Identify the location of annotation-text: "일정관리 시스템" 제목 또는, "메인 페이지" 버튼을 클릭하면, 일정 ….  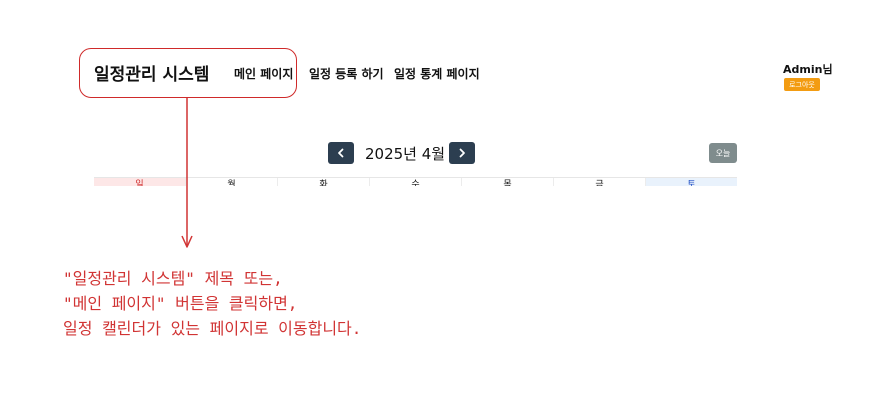
(212, 303).